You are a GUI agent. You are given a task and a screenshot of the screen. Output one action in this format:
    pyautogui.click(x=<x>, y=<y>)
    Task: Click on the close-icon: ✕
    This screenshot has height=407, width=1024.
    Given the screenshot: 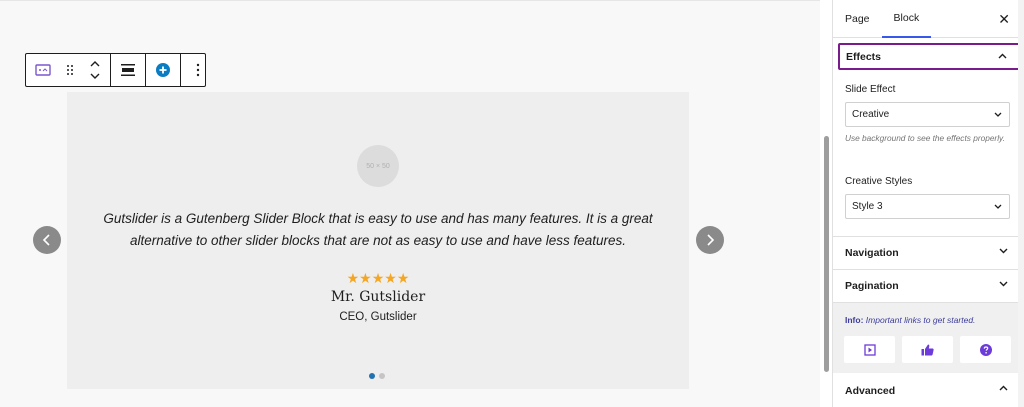 What is the action you would take?
    pyautogui.click(x=1004, y=19)
    